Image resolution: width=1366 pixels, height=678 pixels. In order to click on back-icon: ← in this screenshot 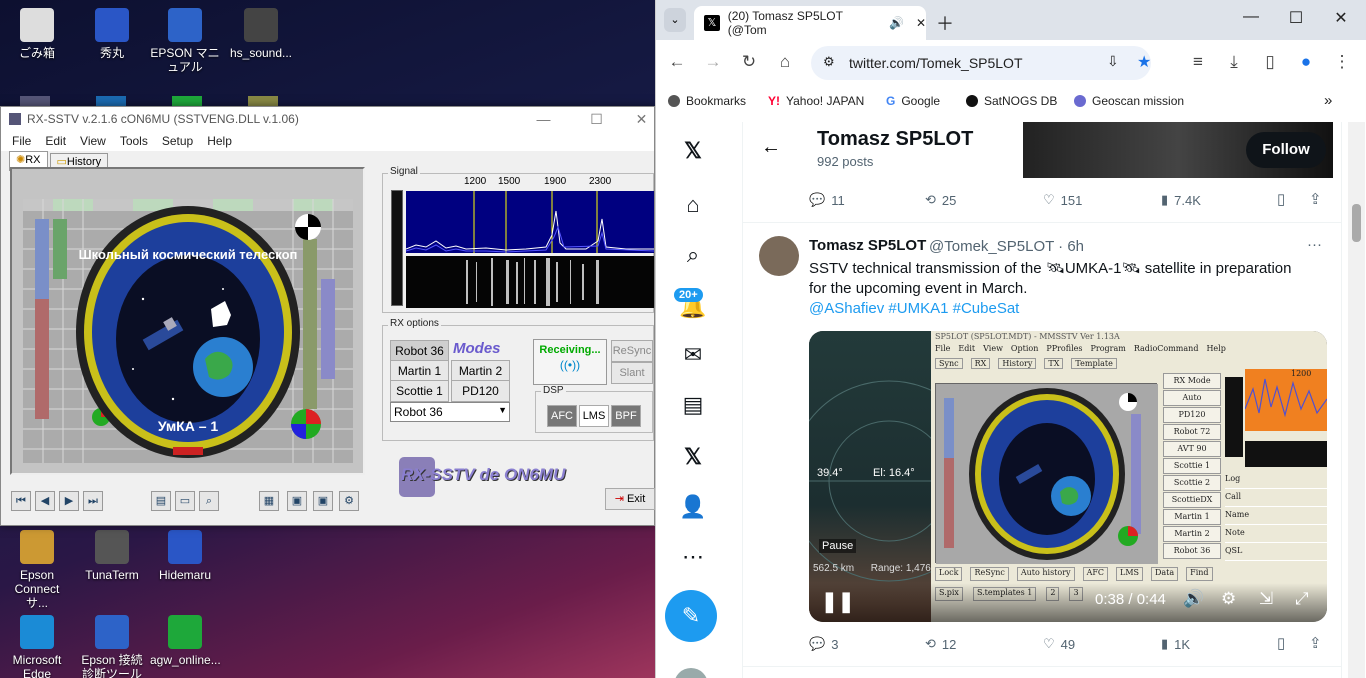, I will do `click(677, 62)`.